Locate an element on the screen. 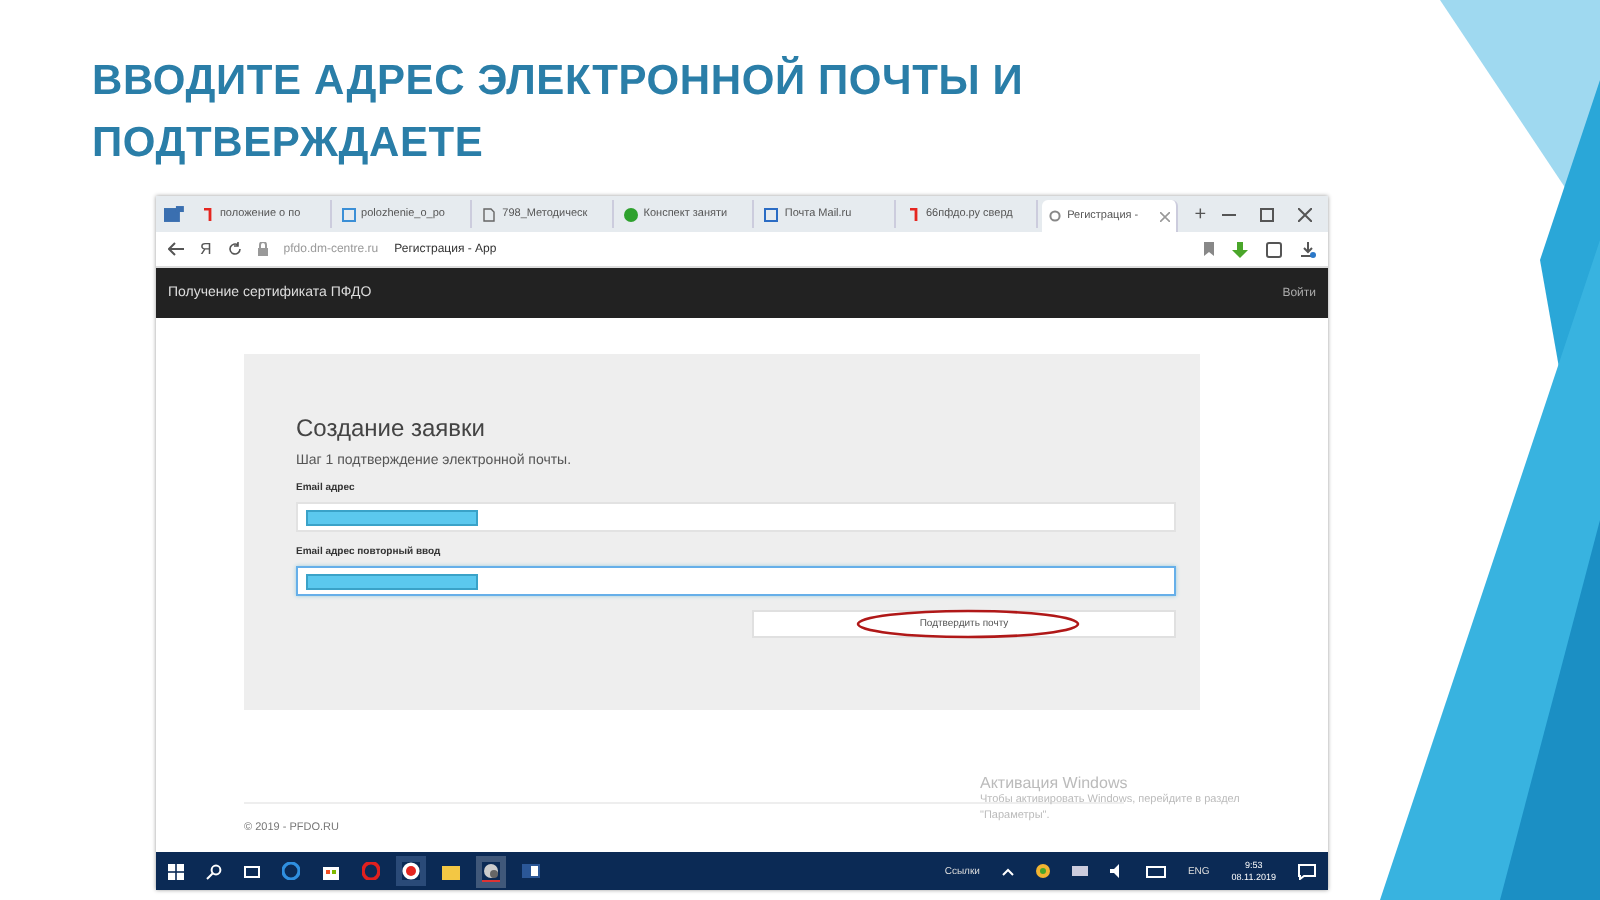  caret-icon is located at coordinates (1007, 871).